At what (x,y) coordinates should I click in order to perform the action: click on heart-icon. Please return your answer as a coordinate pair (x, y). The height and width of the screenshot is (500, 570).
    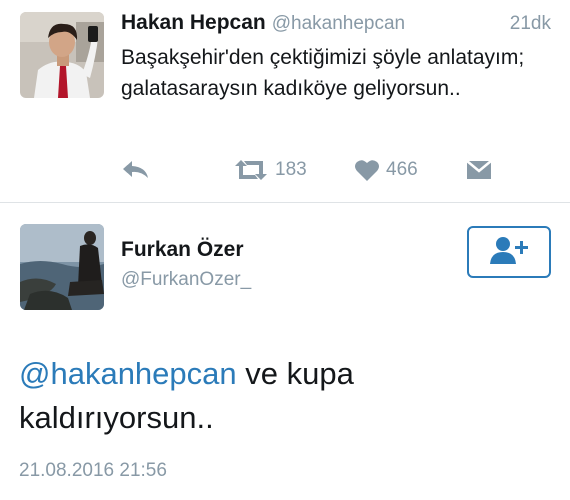
    Looking at the image, I should click on (367, 170).